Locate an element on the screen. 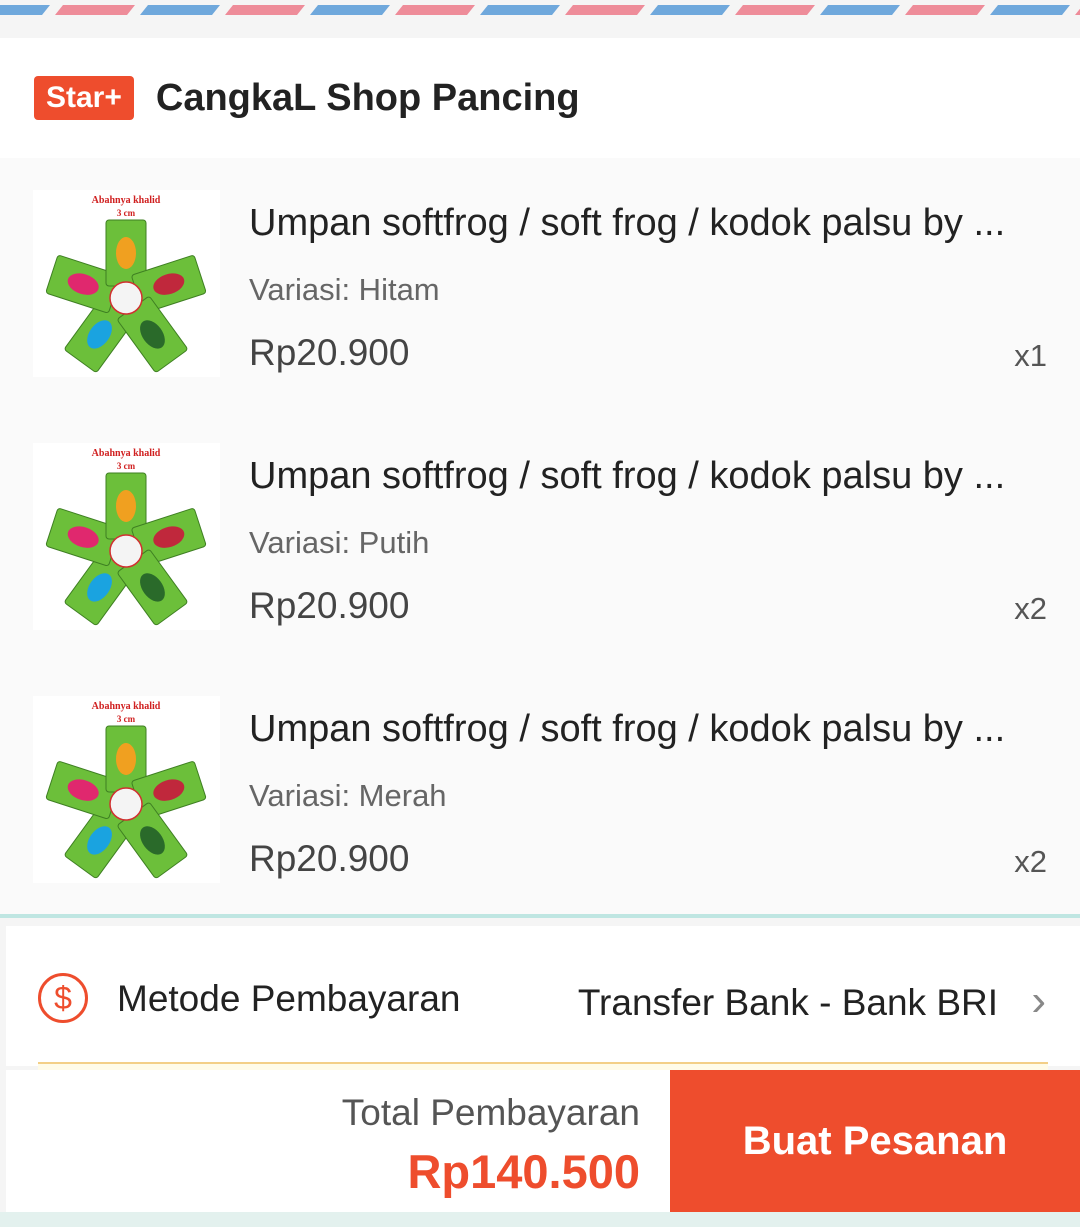 Image resolution: width=1080 pixels, height=1227 pixels. chevron-right-icon: › is located at coordinates (1038, 1000).